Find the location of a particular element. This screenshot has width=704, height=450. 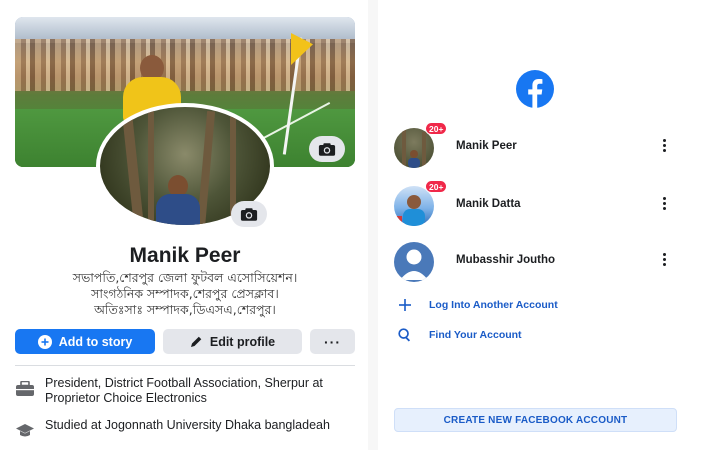

default-avatar-icon is located at coordinates (414, 262).